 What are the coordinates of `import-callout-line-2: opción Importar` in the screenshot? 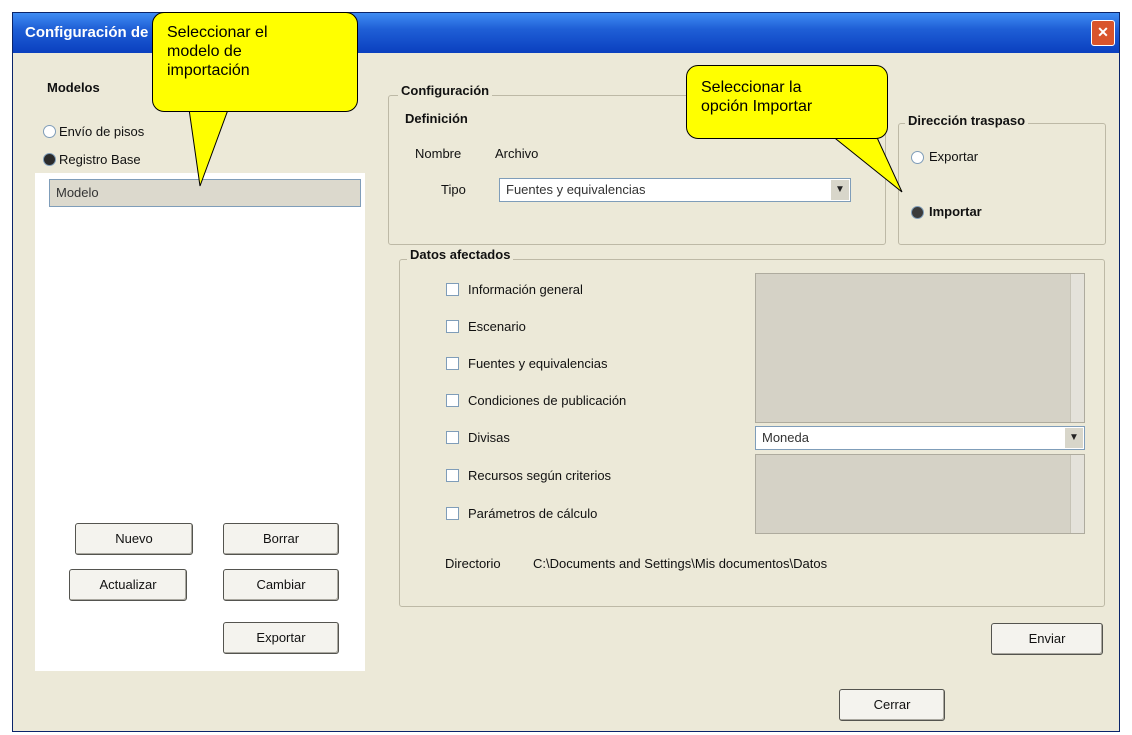 It's located at (757, 106).